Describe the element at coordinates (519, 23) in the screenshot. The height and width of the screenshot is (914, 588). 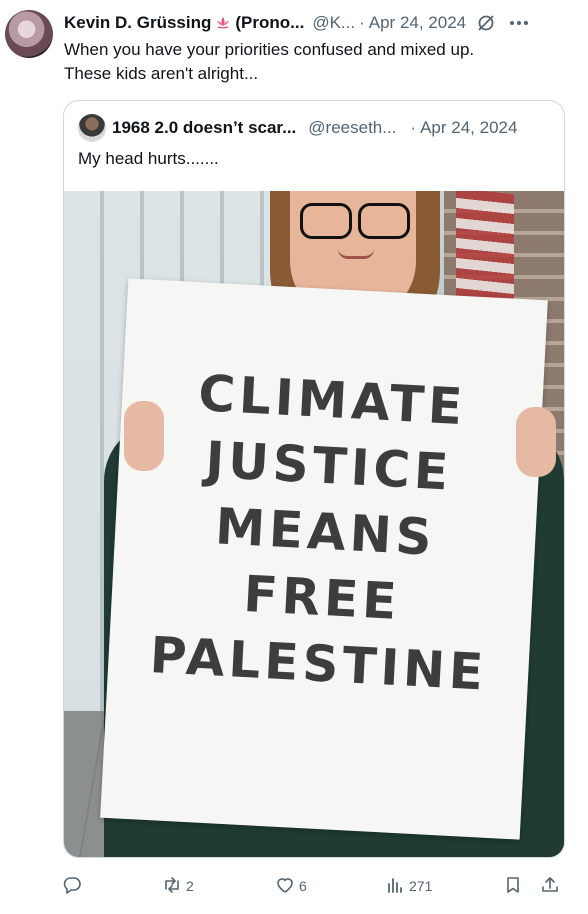
I see `more-icon` at that location.